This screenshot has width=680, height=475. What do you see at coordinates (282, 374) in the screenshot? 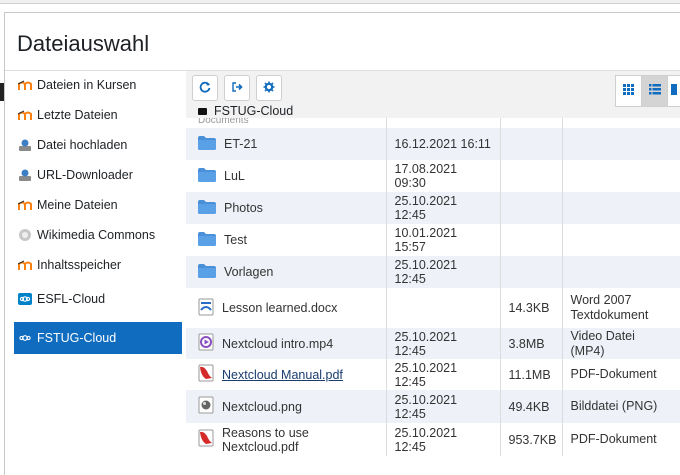
I see `file-name-label: Nextcloud Manual.pdf` at bounding box center [282, 374].